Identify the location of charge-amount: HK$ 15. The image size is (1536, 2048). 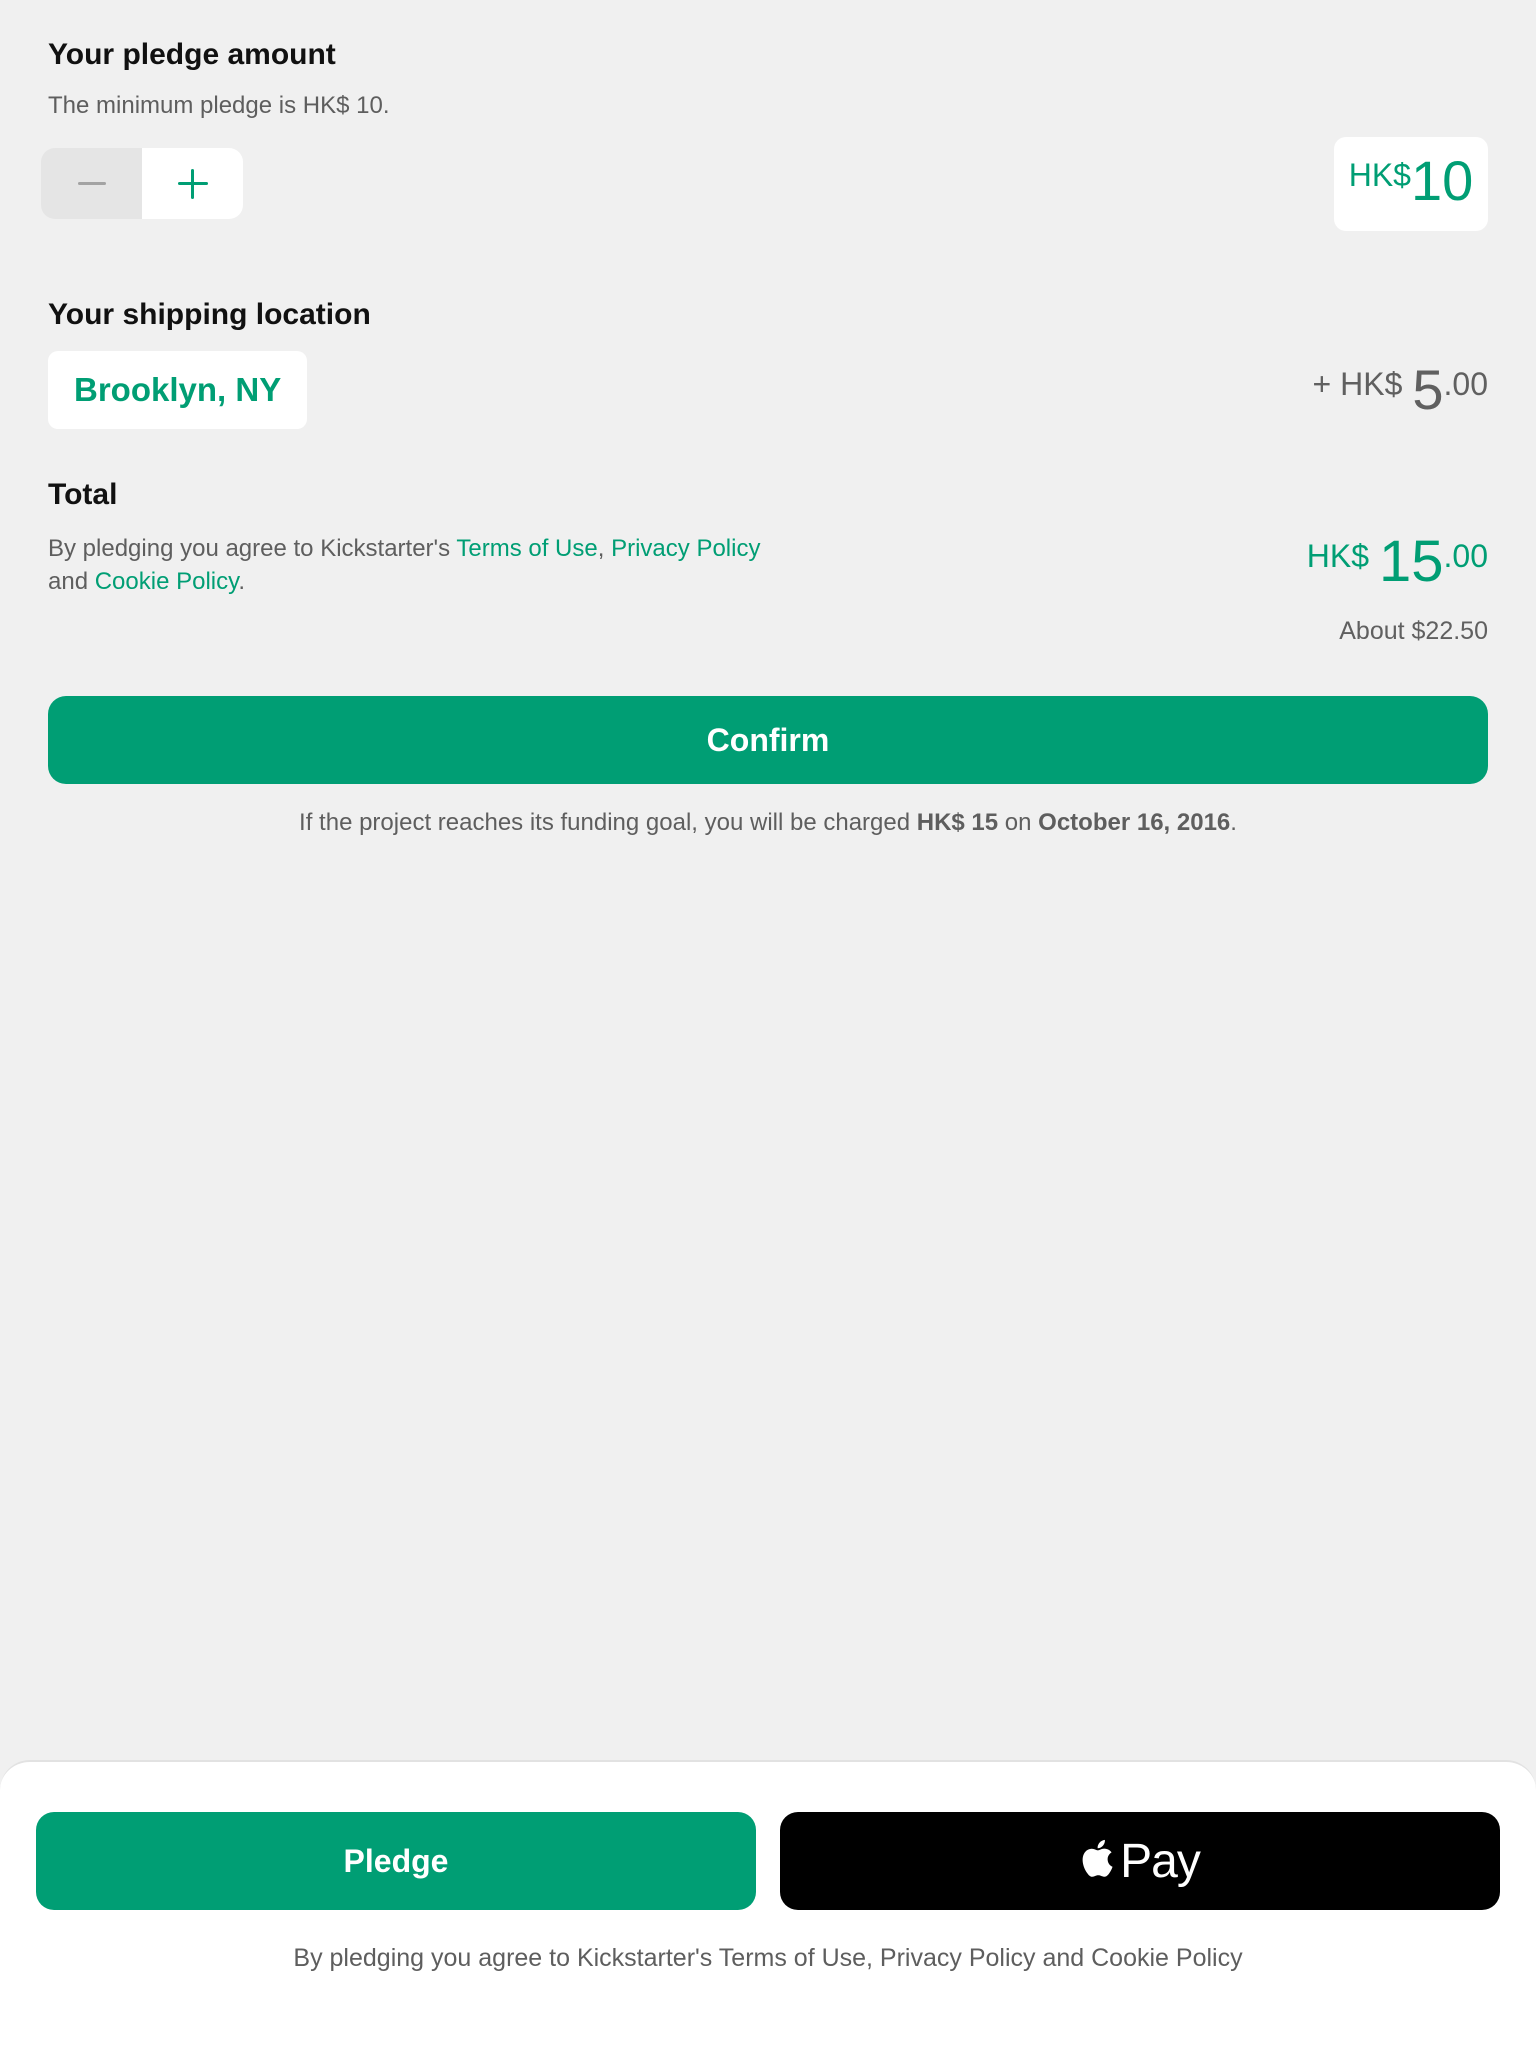
(957, 822).